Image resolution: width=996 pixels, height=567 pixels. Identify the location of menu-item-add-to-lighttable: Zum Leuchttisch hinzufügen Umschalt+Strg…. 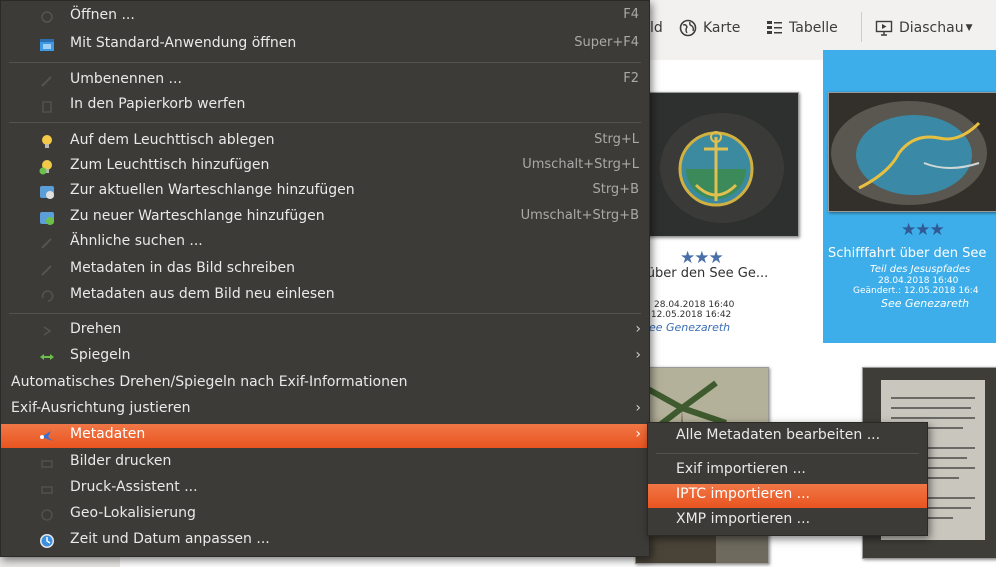
(325, 167).